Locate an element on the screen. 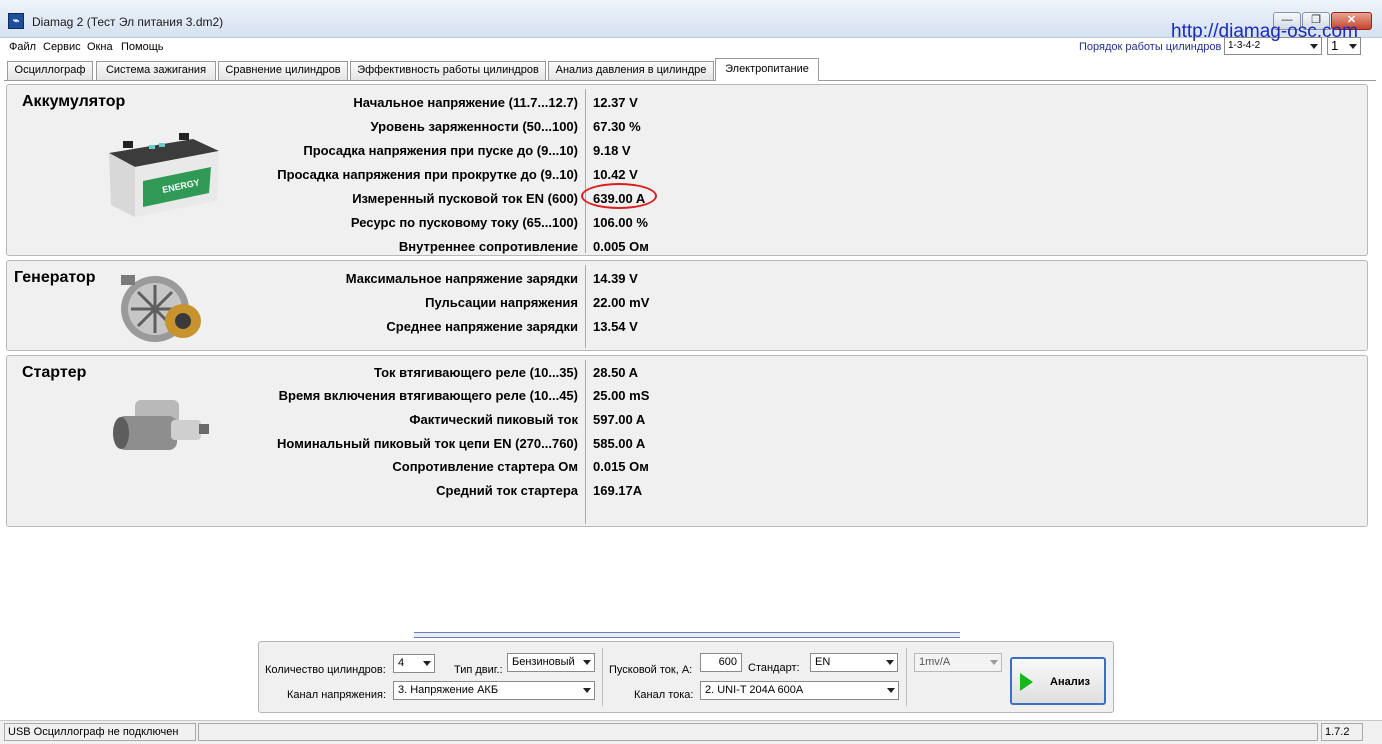  status-bar: USB Осциллограф не подключен 1.7.2 is located at coordinates (691, 732).